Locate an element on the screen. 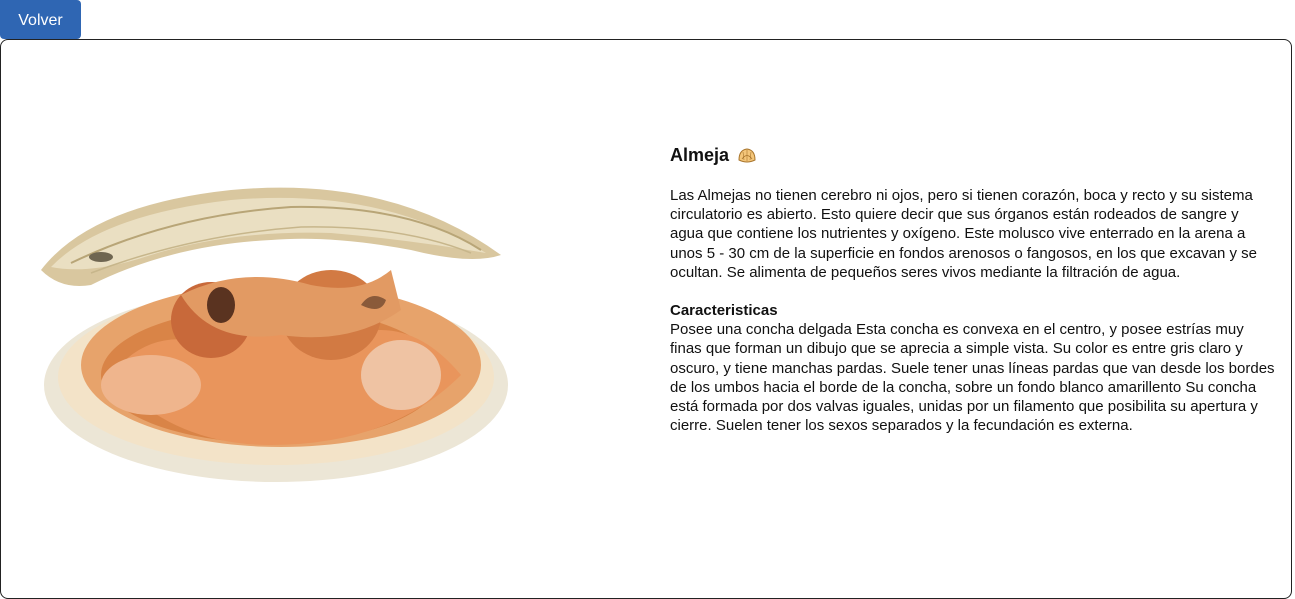 Image resolution: width=1295 pixels, height=599 pixels. clam-icon is located at coordinates (747, 156).